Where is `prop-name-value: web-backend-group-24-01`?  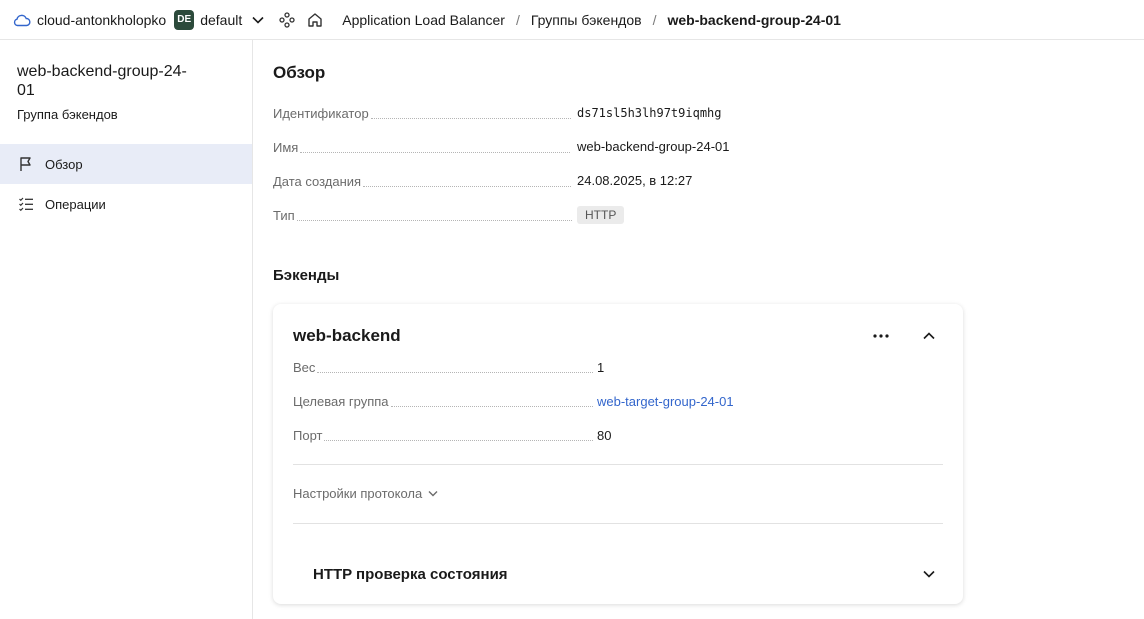 prop-name-value: web-backend-group-24-01 is located at coordinates (653, 146).